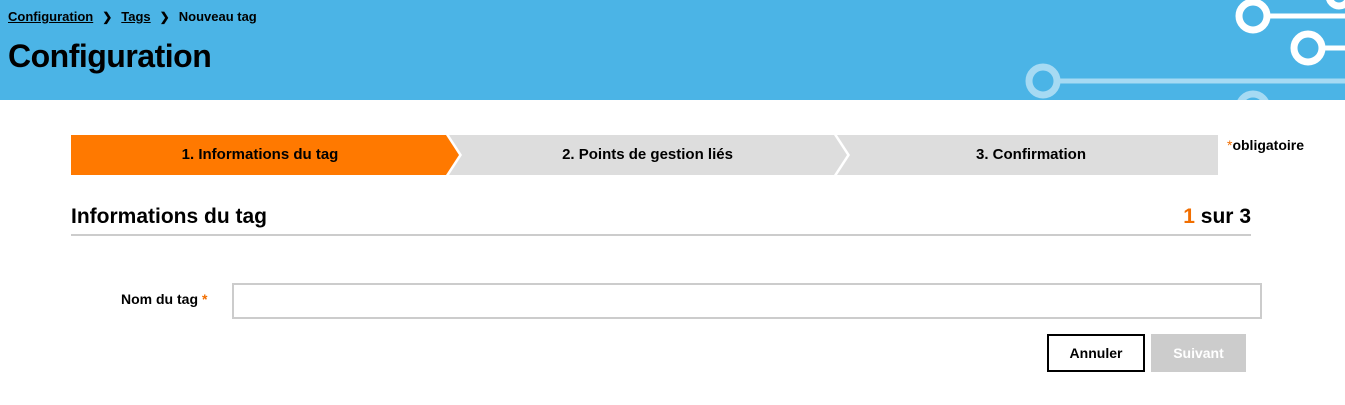 Image resolution: width=1345 pixels, height=405 pixels. I want to click on tag-name-input, so click(747, 301).